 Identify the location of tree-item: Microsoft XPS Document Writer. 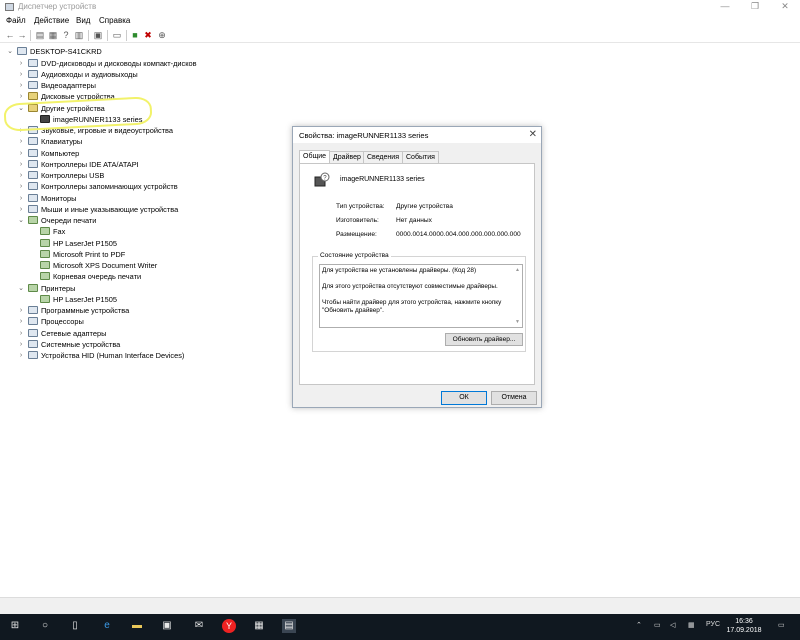
(98, 265).